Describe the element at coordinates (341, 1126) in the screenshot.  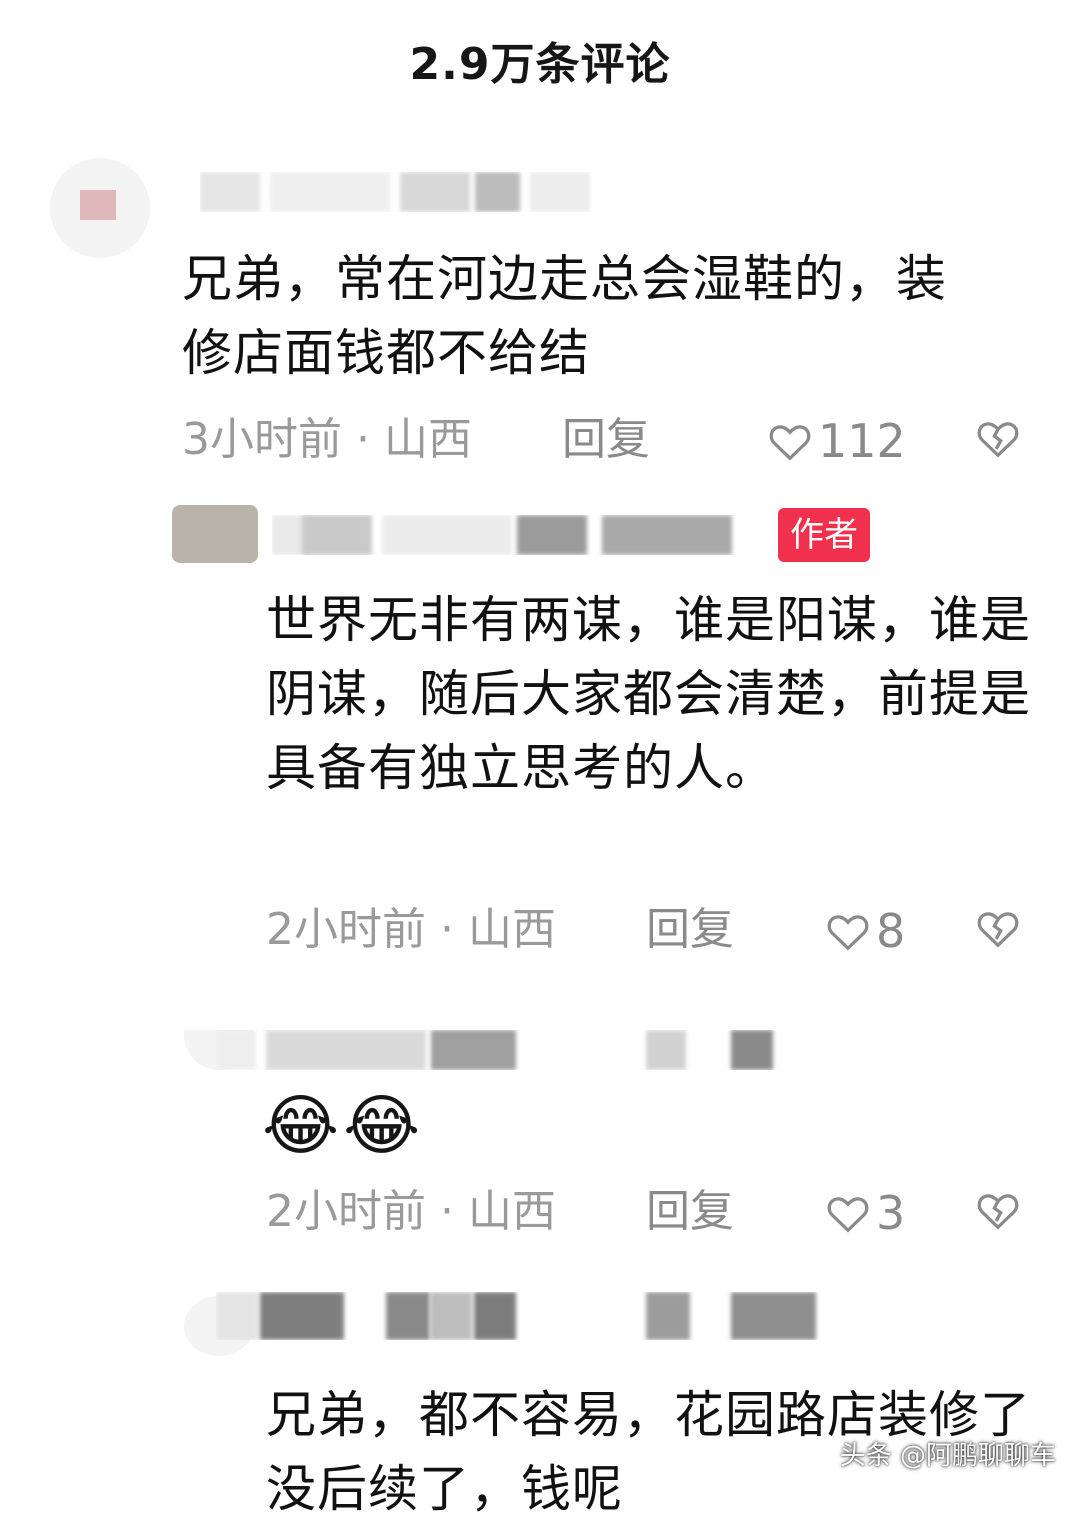
I see `comment-emojis: 😂 😂` at that location.